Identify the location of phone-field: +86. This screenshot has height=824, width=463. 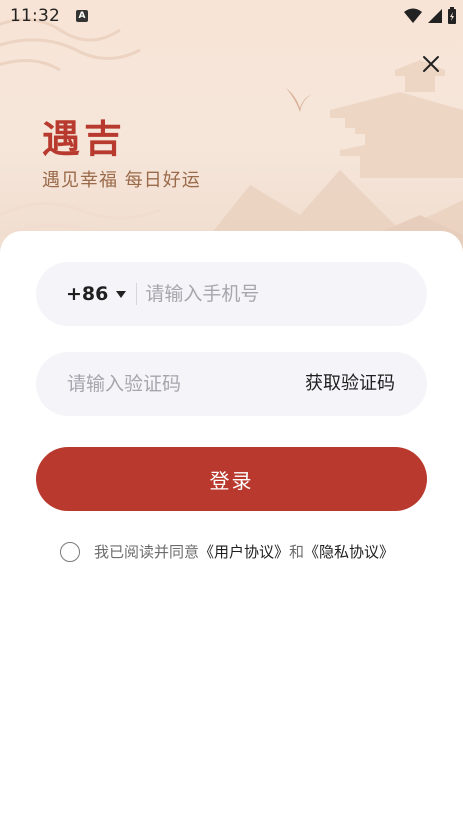
(231, 294).